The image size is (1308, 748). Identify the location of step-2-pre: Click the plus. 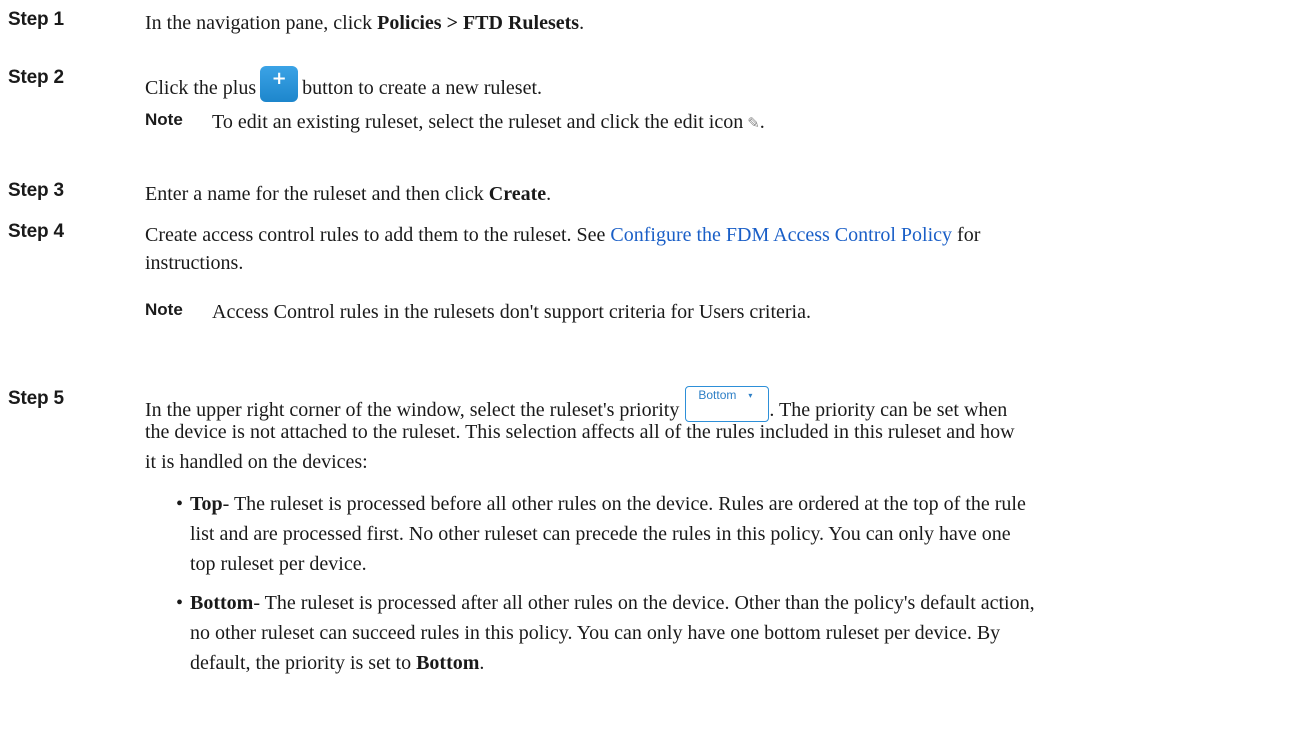
(201, 88).